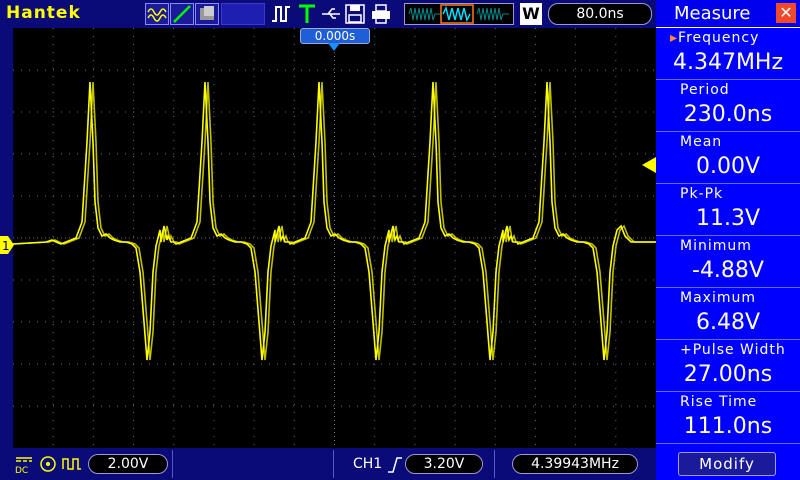  Describe the element at coordinates (600, 14) in the screenshot. I see `timebase-display: 80.0ns` at that location.